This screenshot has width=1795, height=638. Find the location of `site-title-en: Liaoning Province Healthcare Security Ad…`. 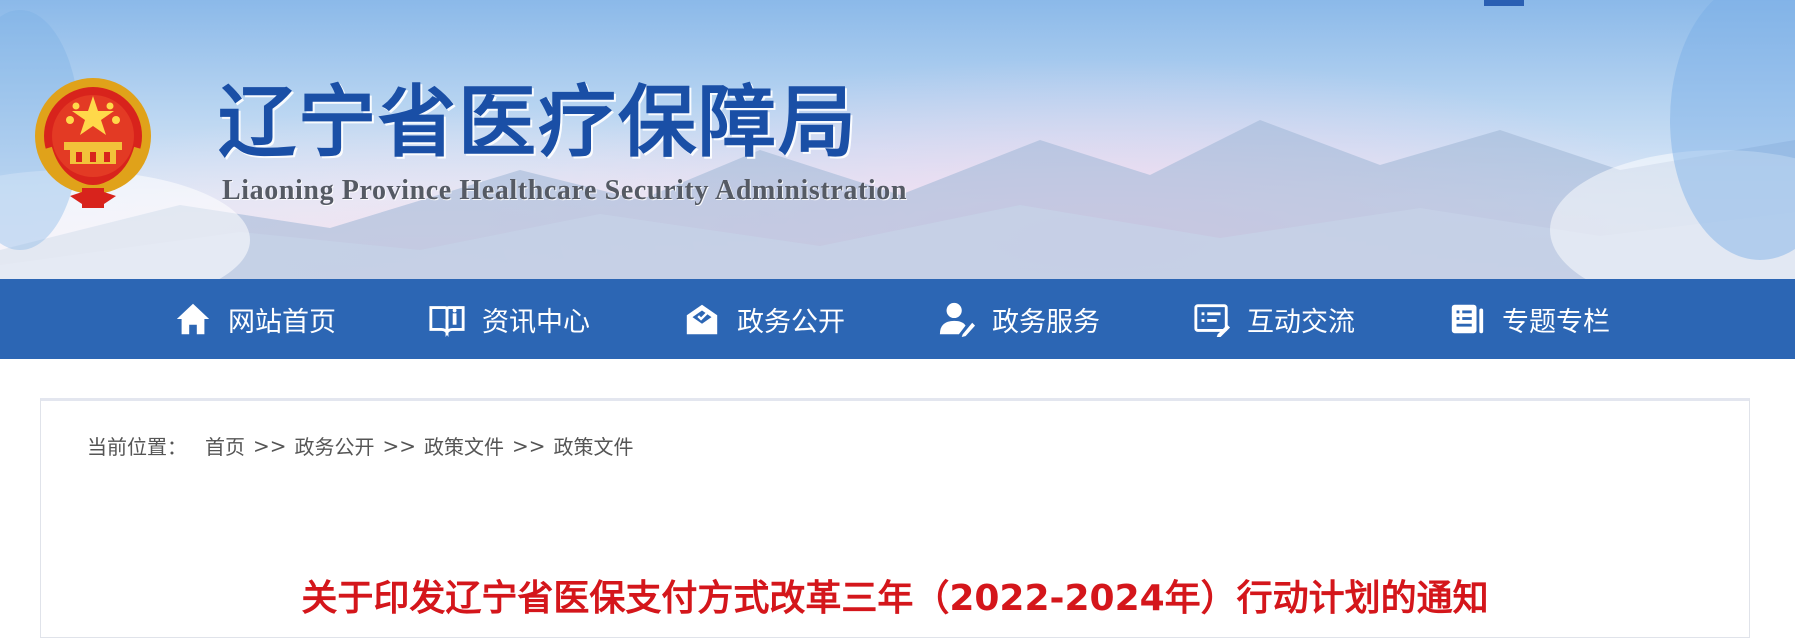

site-title-en: Liaoning Province Healthcare Security Ad… is located at coordinates (565, 190).